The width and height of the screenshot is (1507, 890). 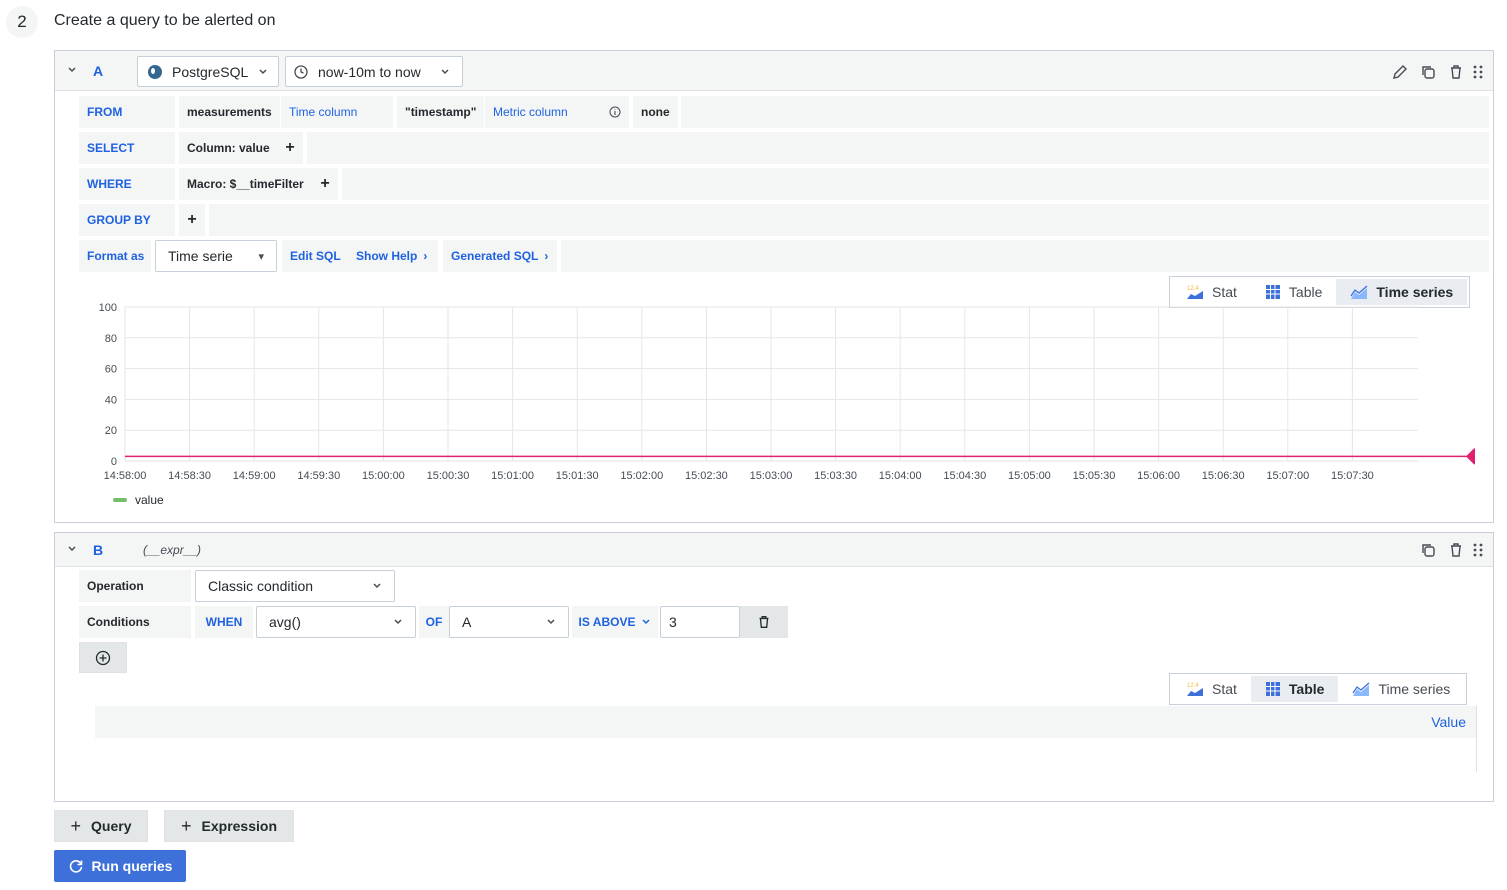 What do you see at coordinates (434, 622) in the screenshot?
I see `of-keyword: OF` at bounding box center [434, 622].